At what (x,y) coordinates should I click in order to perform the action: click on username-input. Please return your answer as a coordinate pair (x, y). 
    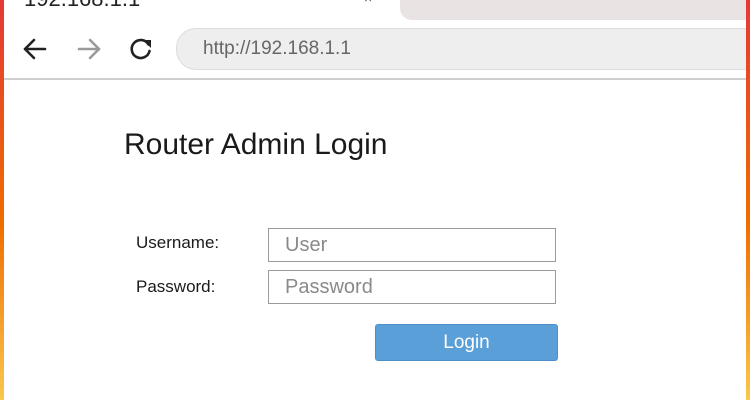
    Looking at the image, I should click on (412, 245).